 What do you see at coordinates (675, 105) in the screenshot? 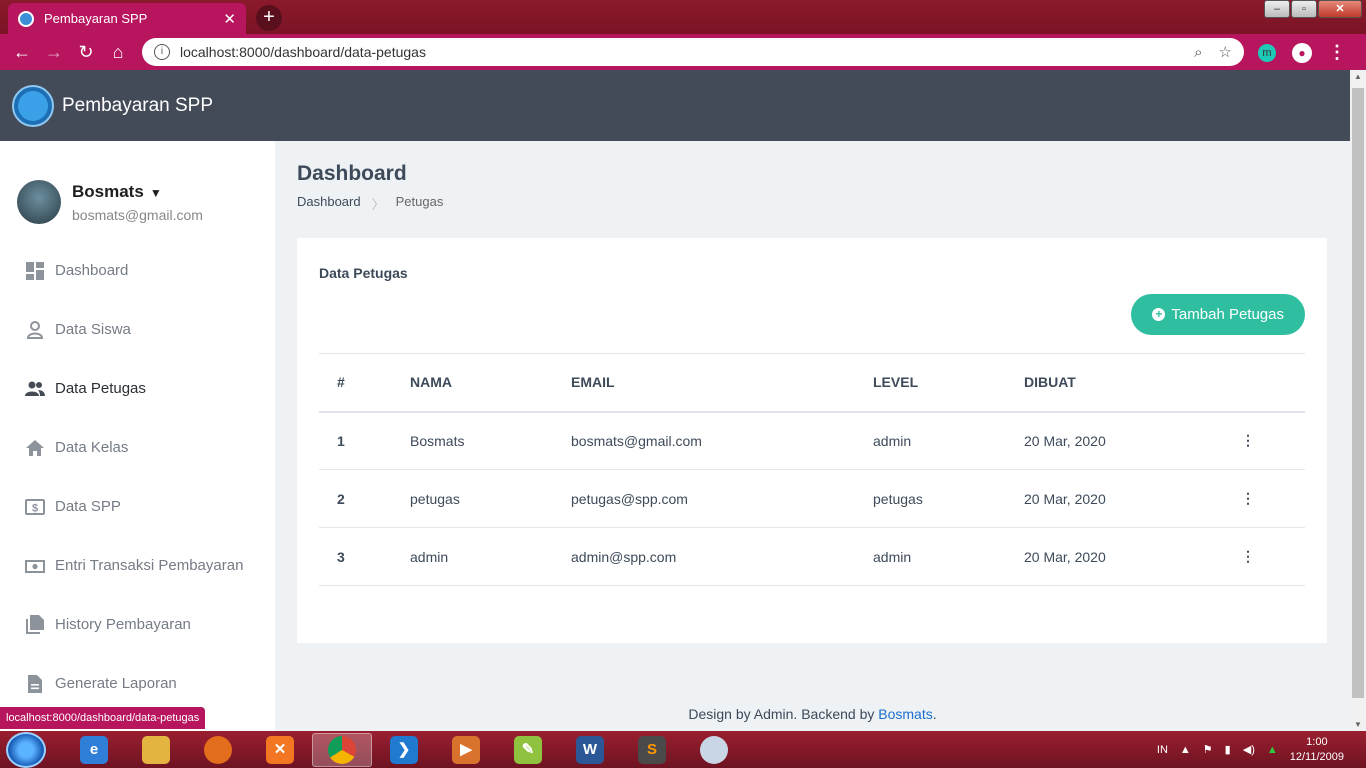
I see `app-header: Pembayaran SPP` at bounding box center [675, 105].